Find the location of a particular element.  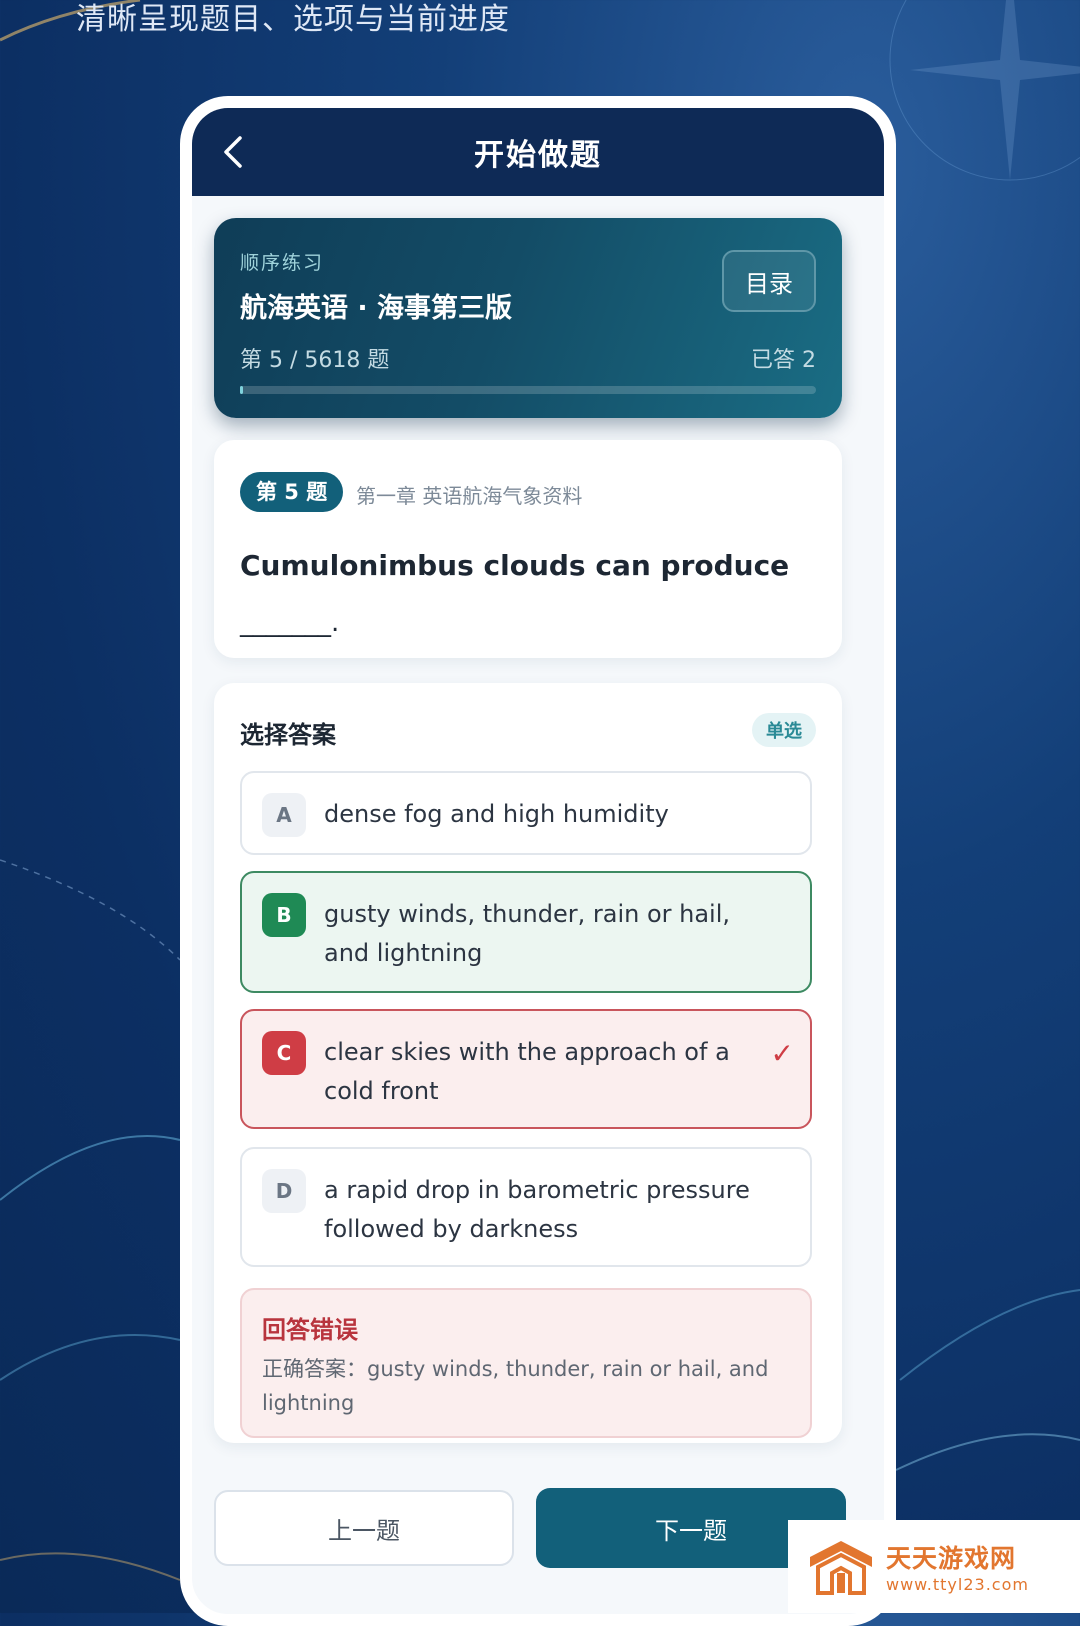

progress-bar-fill is located at coordinates (241, 390).